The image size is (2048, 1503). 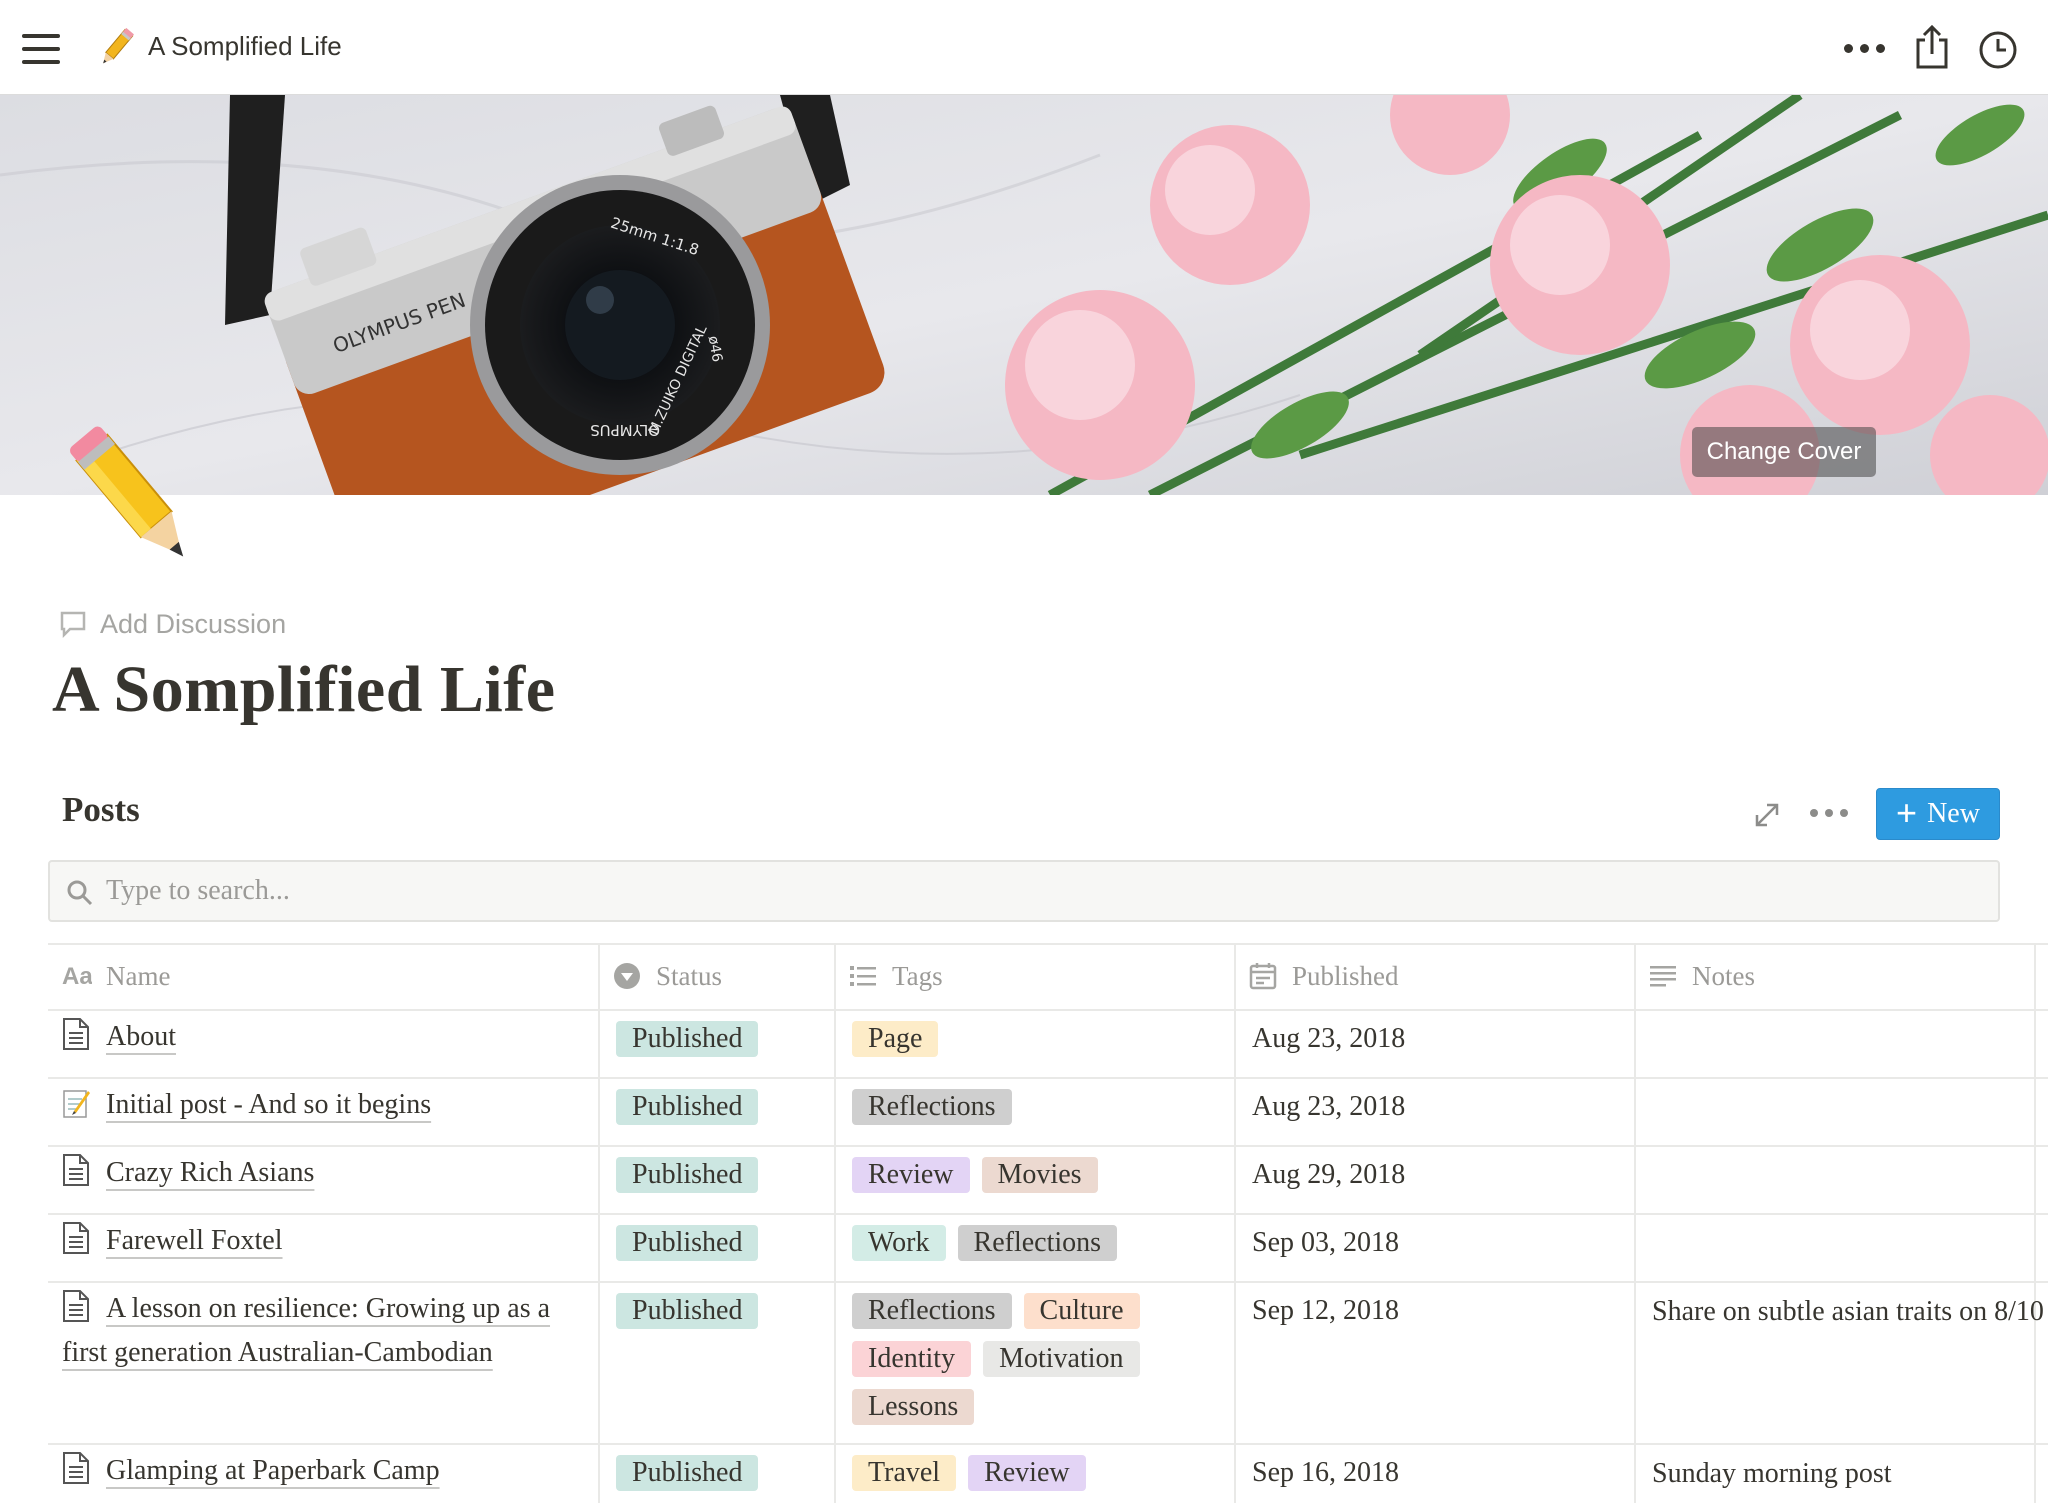 I want to click on column-header-published: Published, so click(x=1316, y=976).